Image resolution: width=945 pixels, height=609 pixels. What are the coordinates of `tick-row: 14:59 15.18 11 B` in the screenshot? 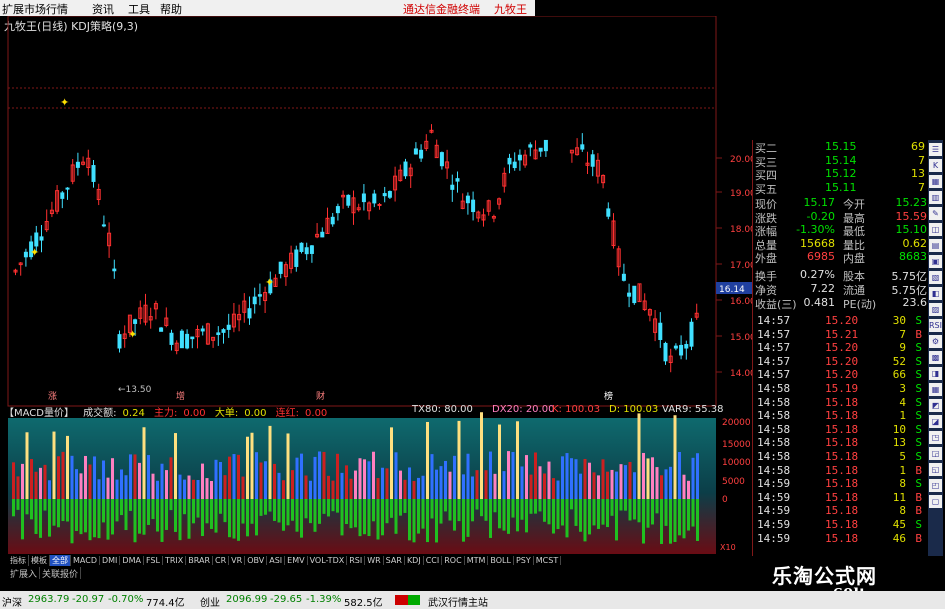 It's located at (839, 498).